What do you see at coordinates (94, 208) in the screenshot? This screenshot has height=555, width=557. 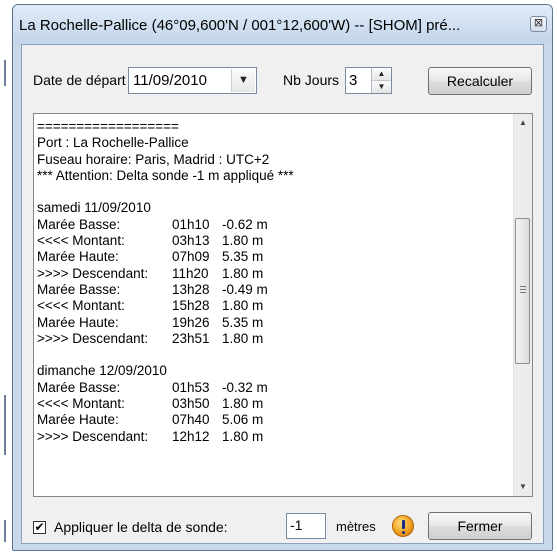 I see `day-title: samedi 11/09/2010` at bounding box center [94, 208].